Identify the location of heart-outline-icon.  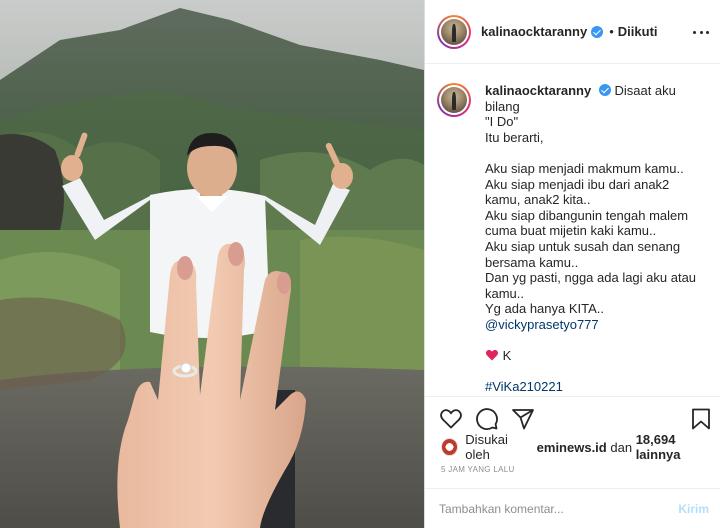
(451, 419).